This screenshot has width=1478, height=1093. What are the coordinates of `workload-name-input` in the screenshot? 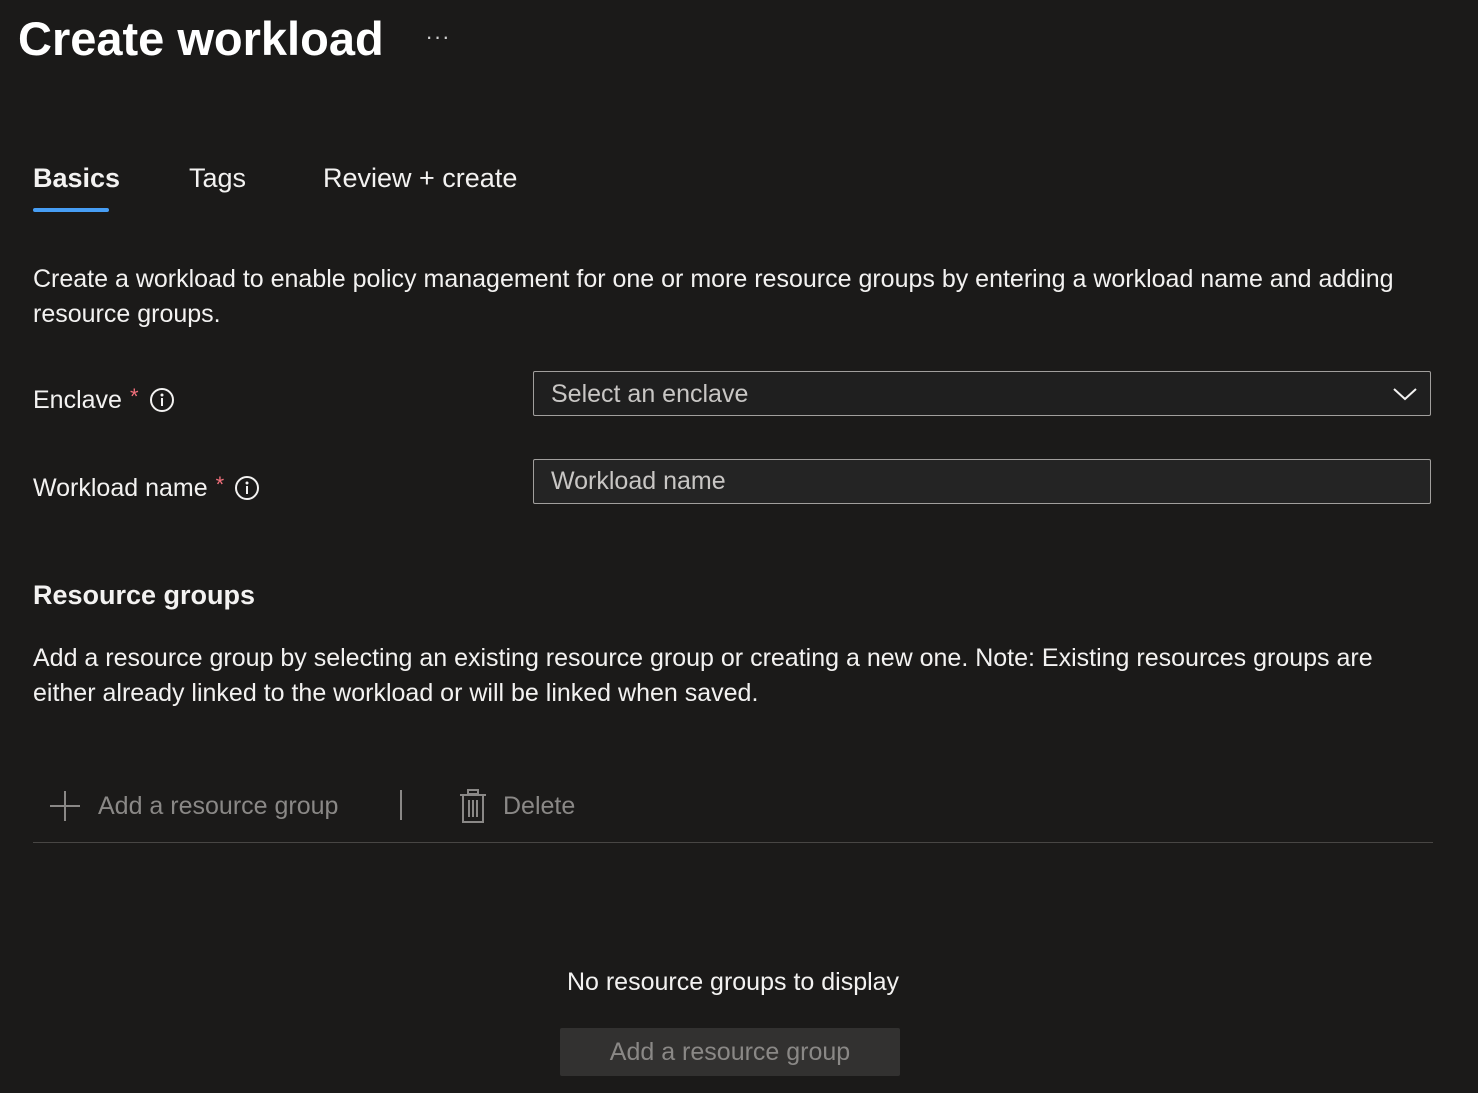 It's located at (982, 481).